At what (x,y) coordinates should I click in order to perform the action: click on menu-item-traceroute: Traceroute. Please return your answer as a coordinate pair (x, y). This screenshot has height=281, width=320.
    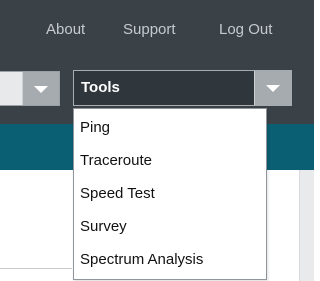
    Looking at the image, I should click on (170, 160).